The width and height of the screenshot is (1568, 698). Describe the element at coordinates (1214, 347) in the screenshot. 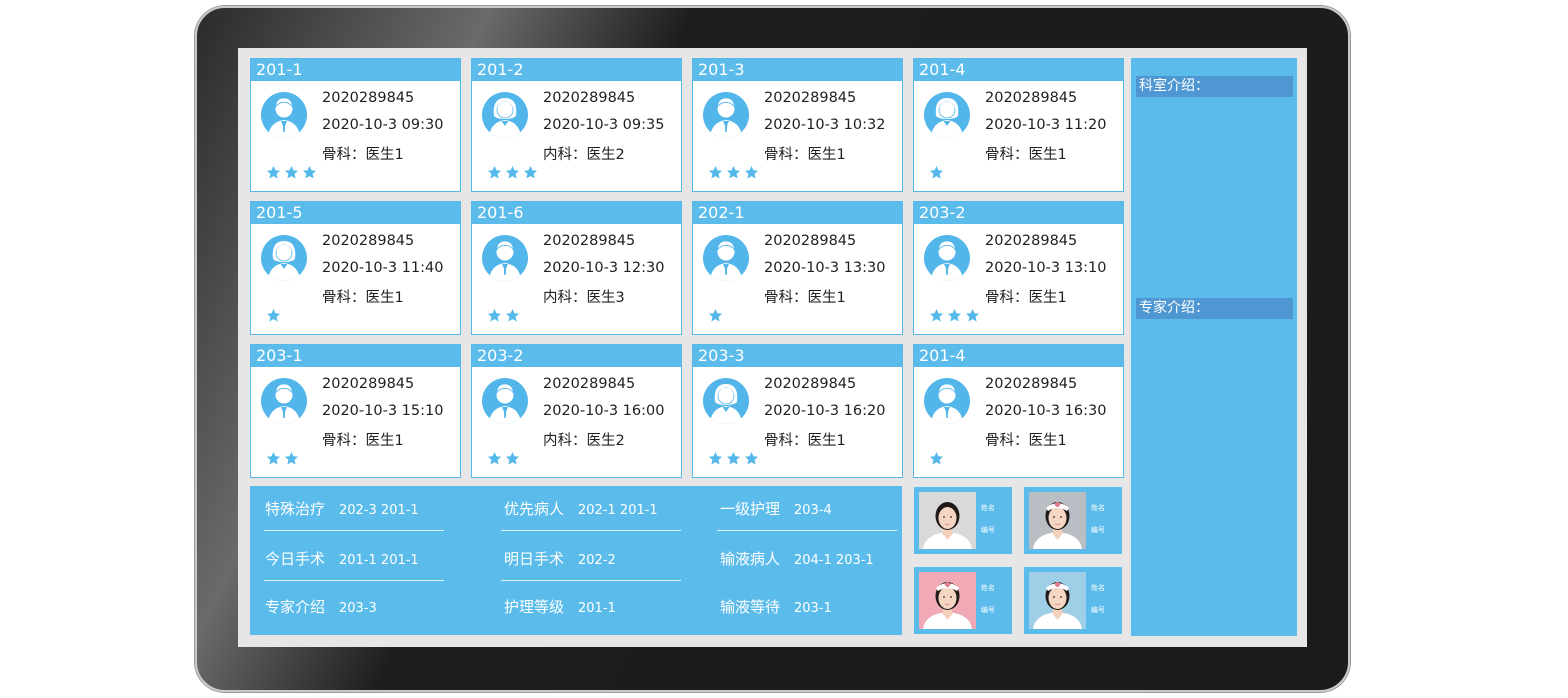

I see `intro-sidebar: 科室介绍： 专家介绍：` at that location.